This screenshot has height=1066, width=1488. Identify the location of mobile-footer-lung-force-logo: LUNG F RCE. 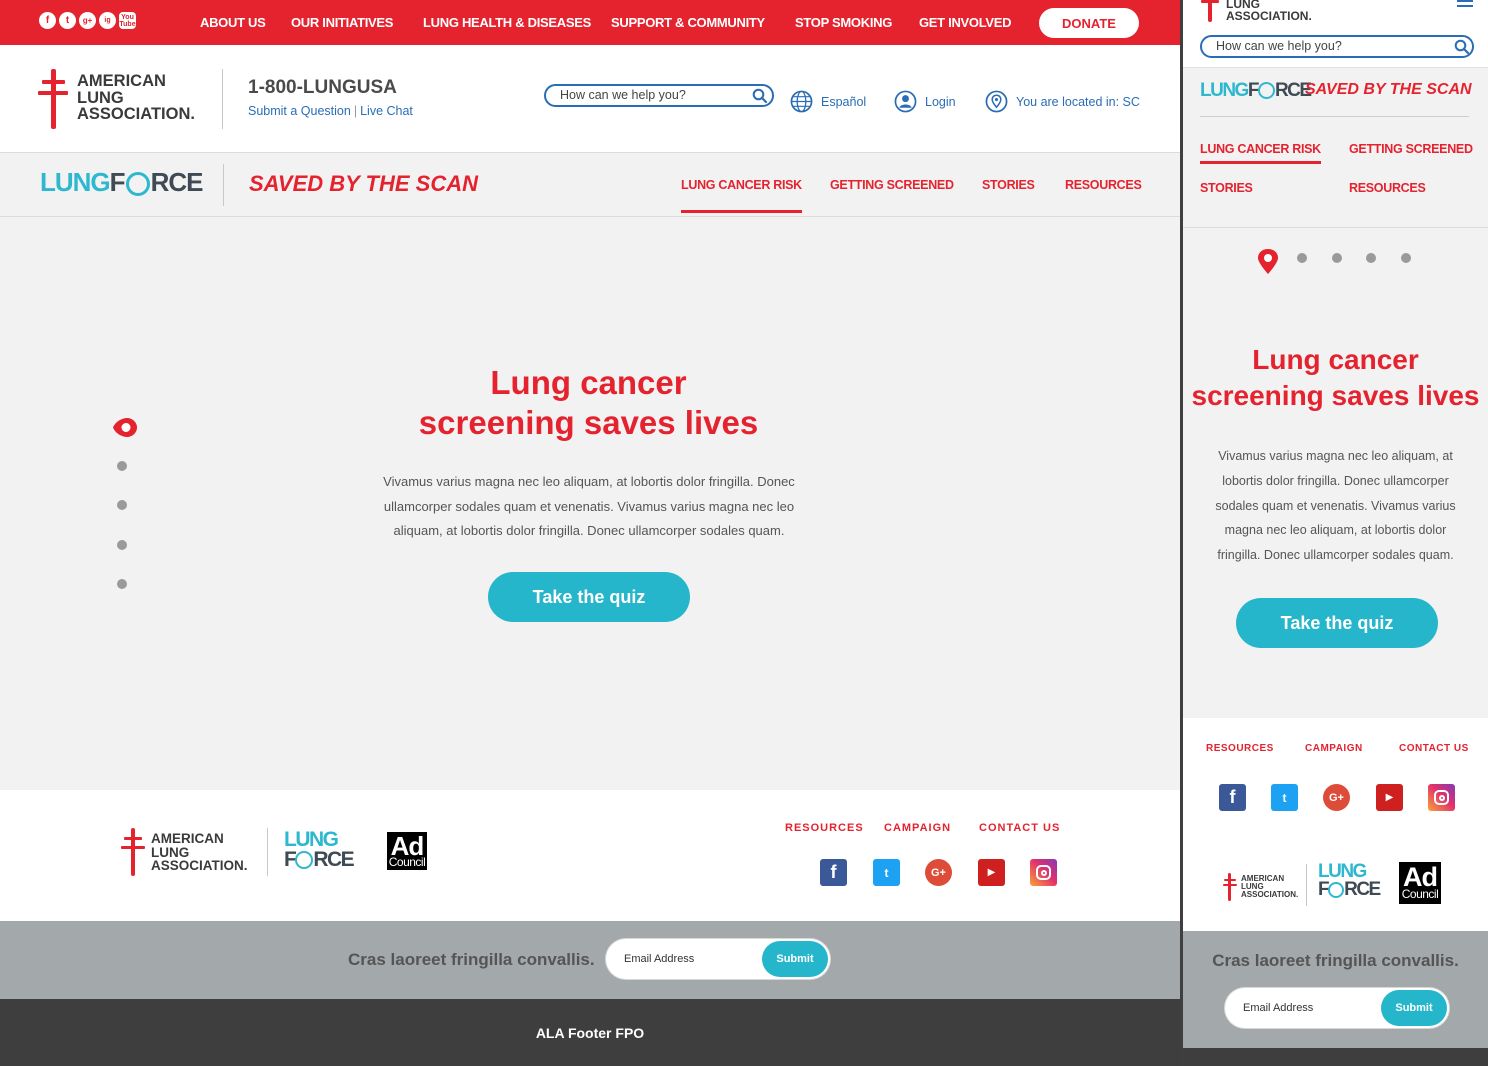
(1349, 880).